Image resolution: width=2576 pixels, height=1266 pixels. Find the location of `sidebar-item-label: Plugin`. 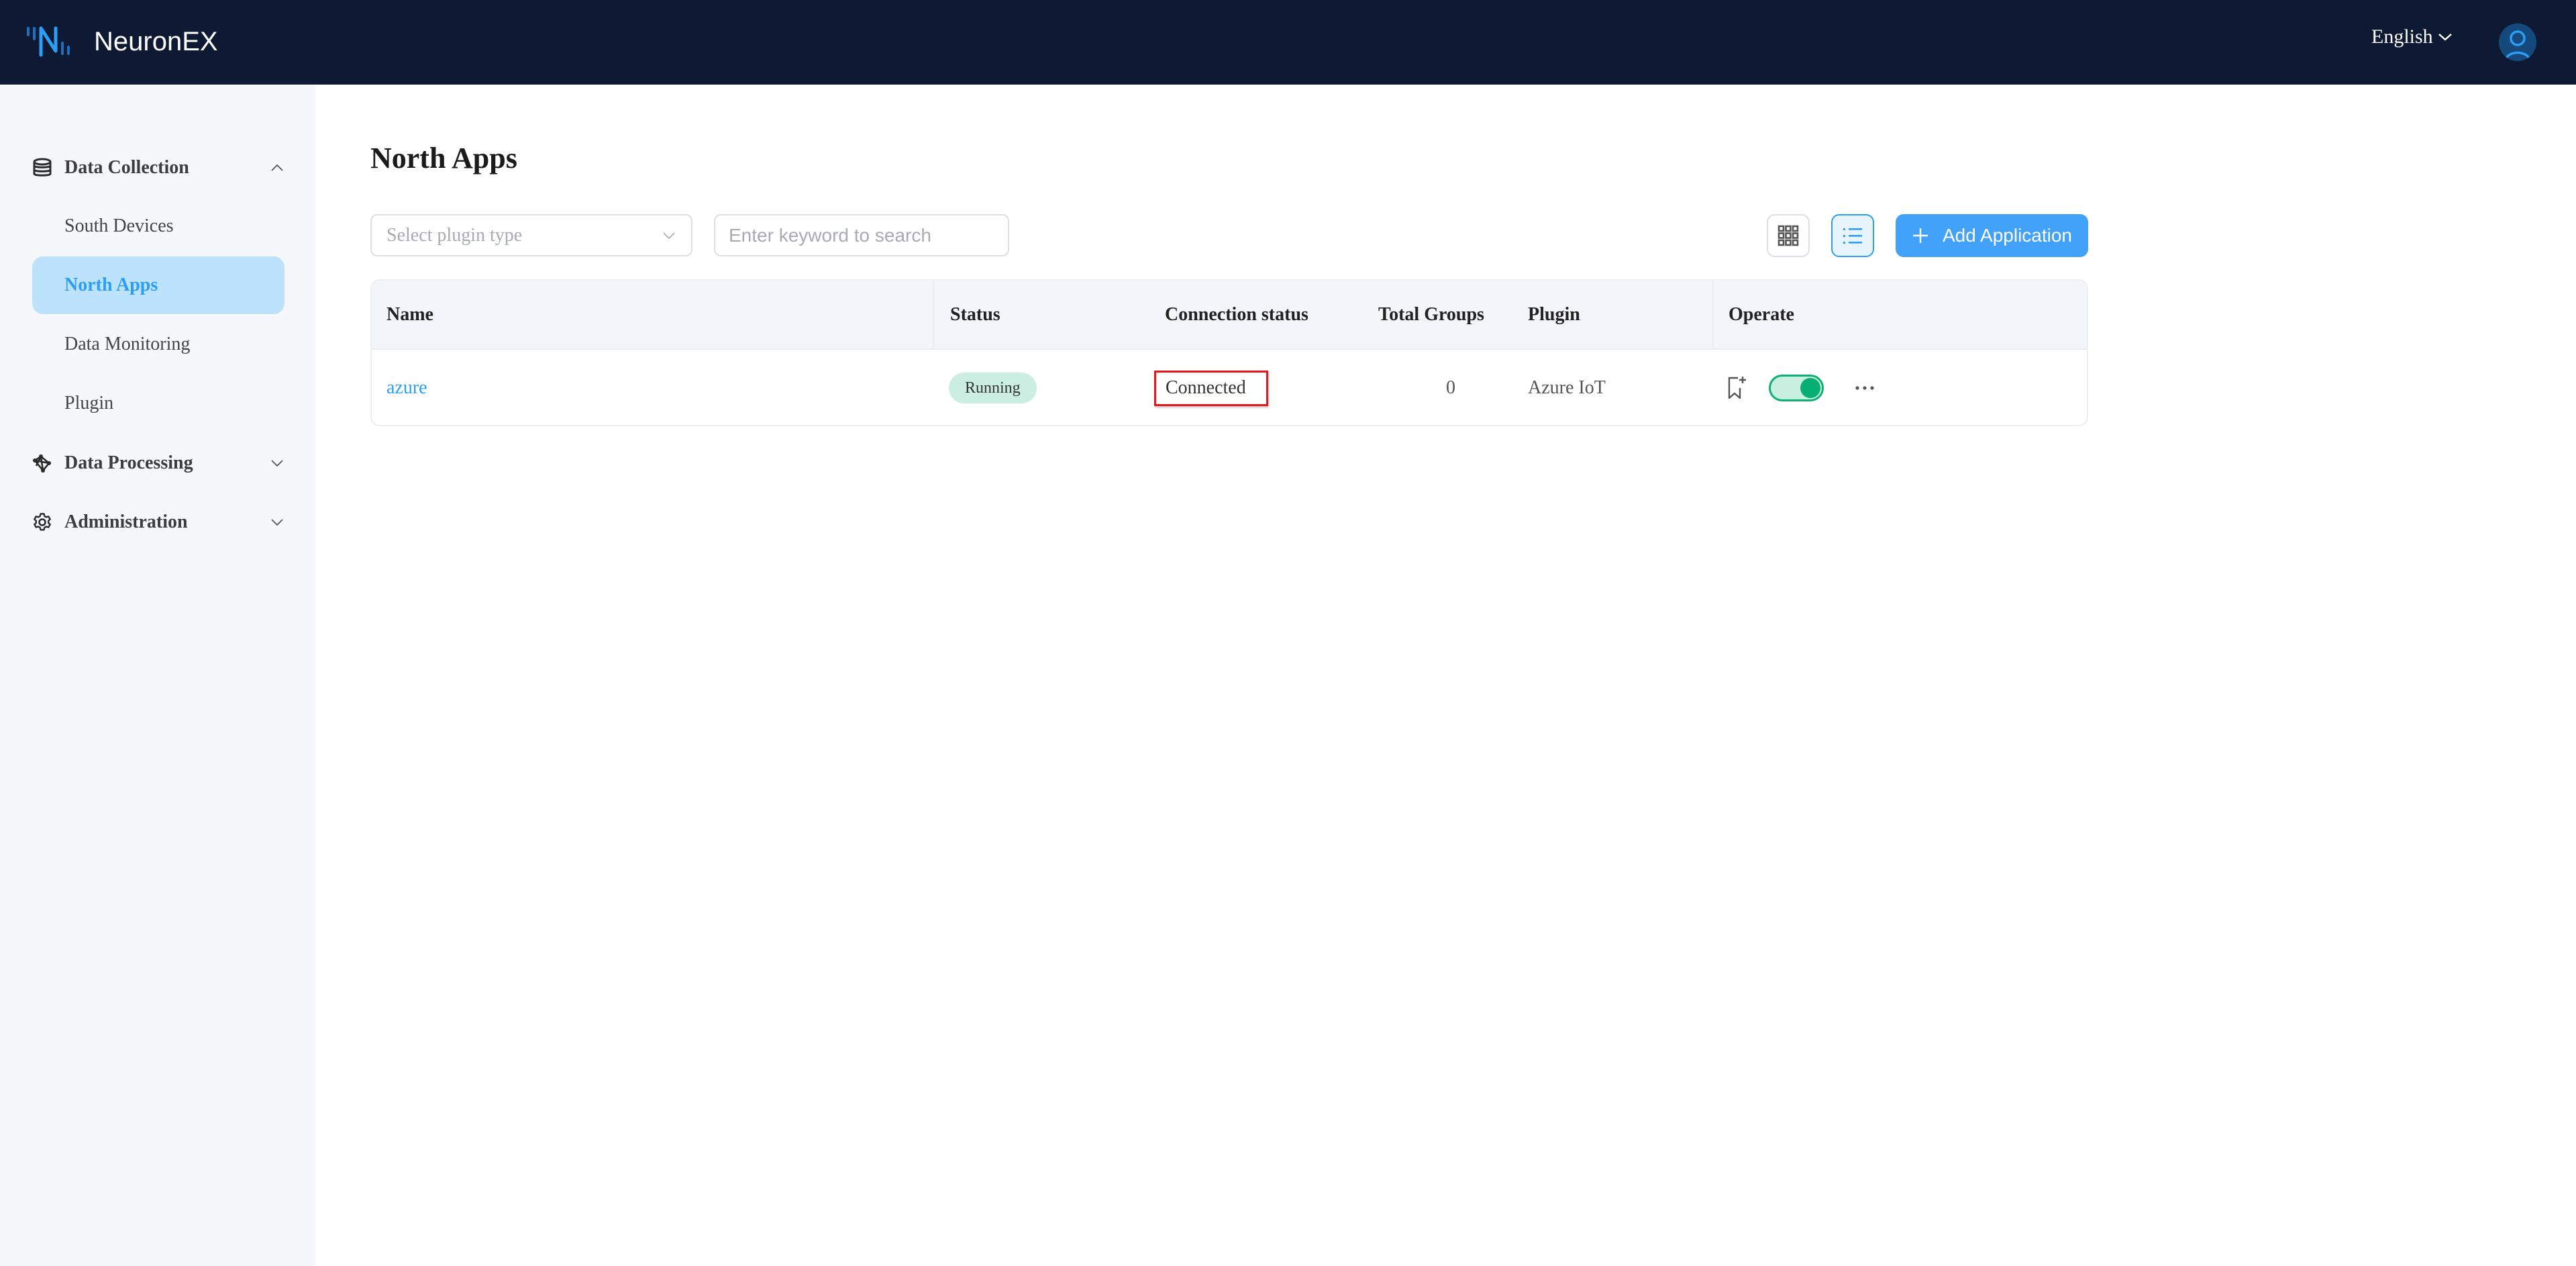

sidebar-item-label: Plugin is located at coordinates (89, 403).